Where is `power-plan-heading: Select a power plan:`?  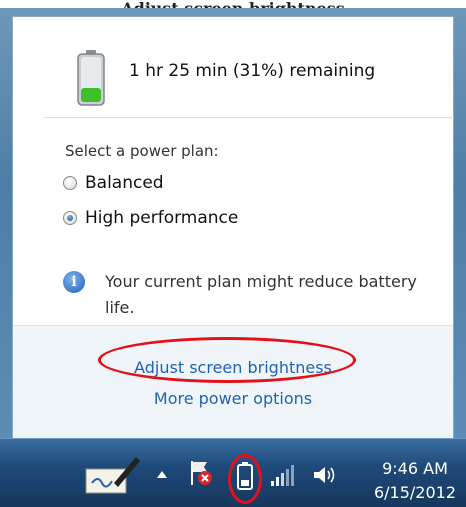
power-plan-heading: Select a power plan: is located at coordinates (142, 151).